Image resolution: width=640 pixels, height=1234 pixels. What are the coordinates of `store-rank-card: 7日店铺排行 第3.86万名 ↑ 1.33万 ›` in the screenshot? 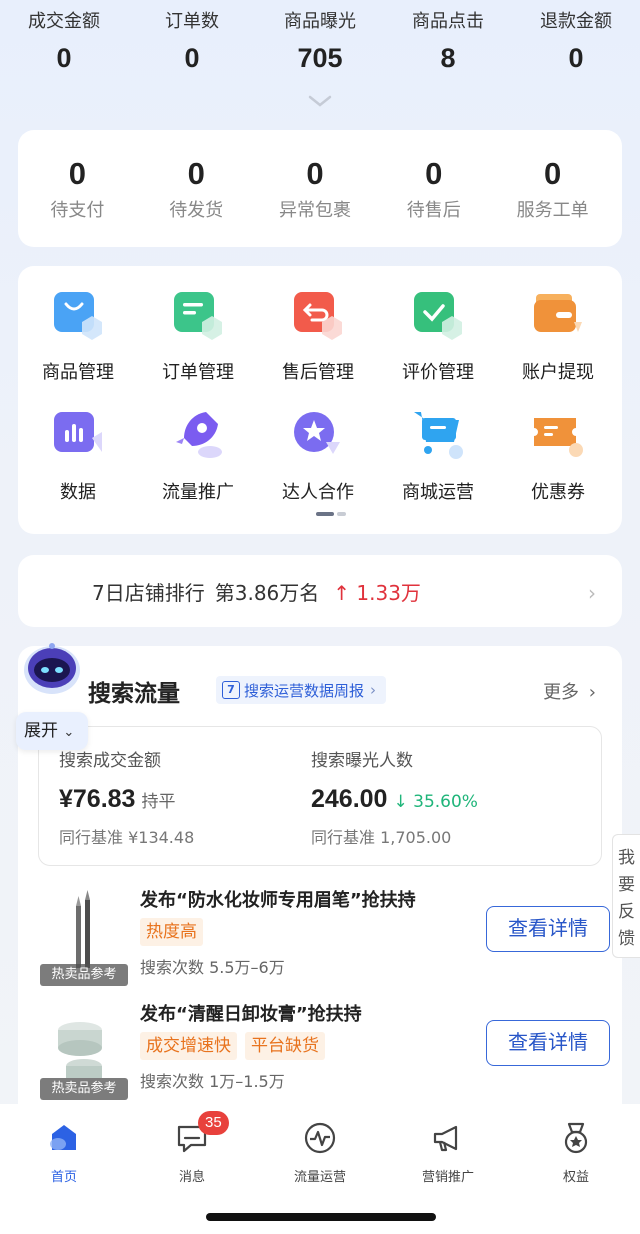 It's located at (320, 591).